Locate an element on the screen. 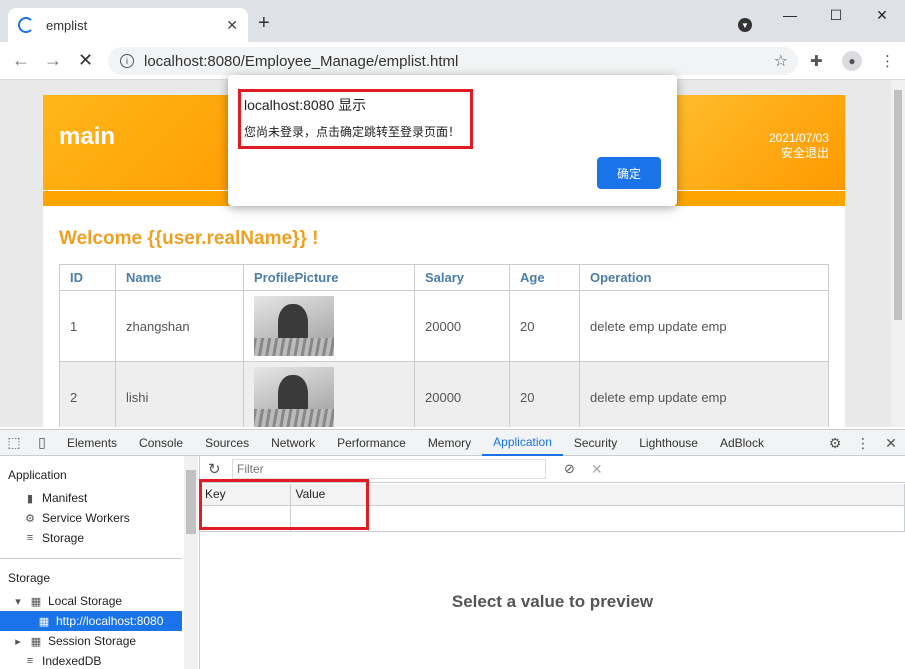 This screenshot has width=905, height=669. delete-selected-icon: ✕ is located at coordinates (597, 469).